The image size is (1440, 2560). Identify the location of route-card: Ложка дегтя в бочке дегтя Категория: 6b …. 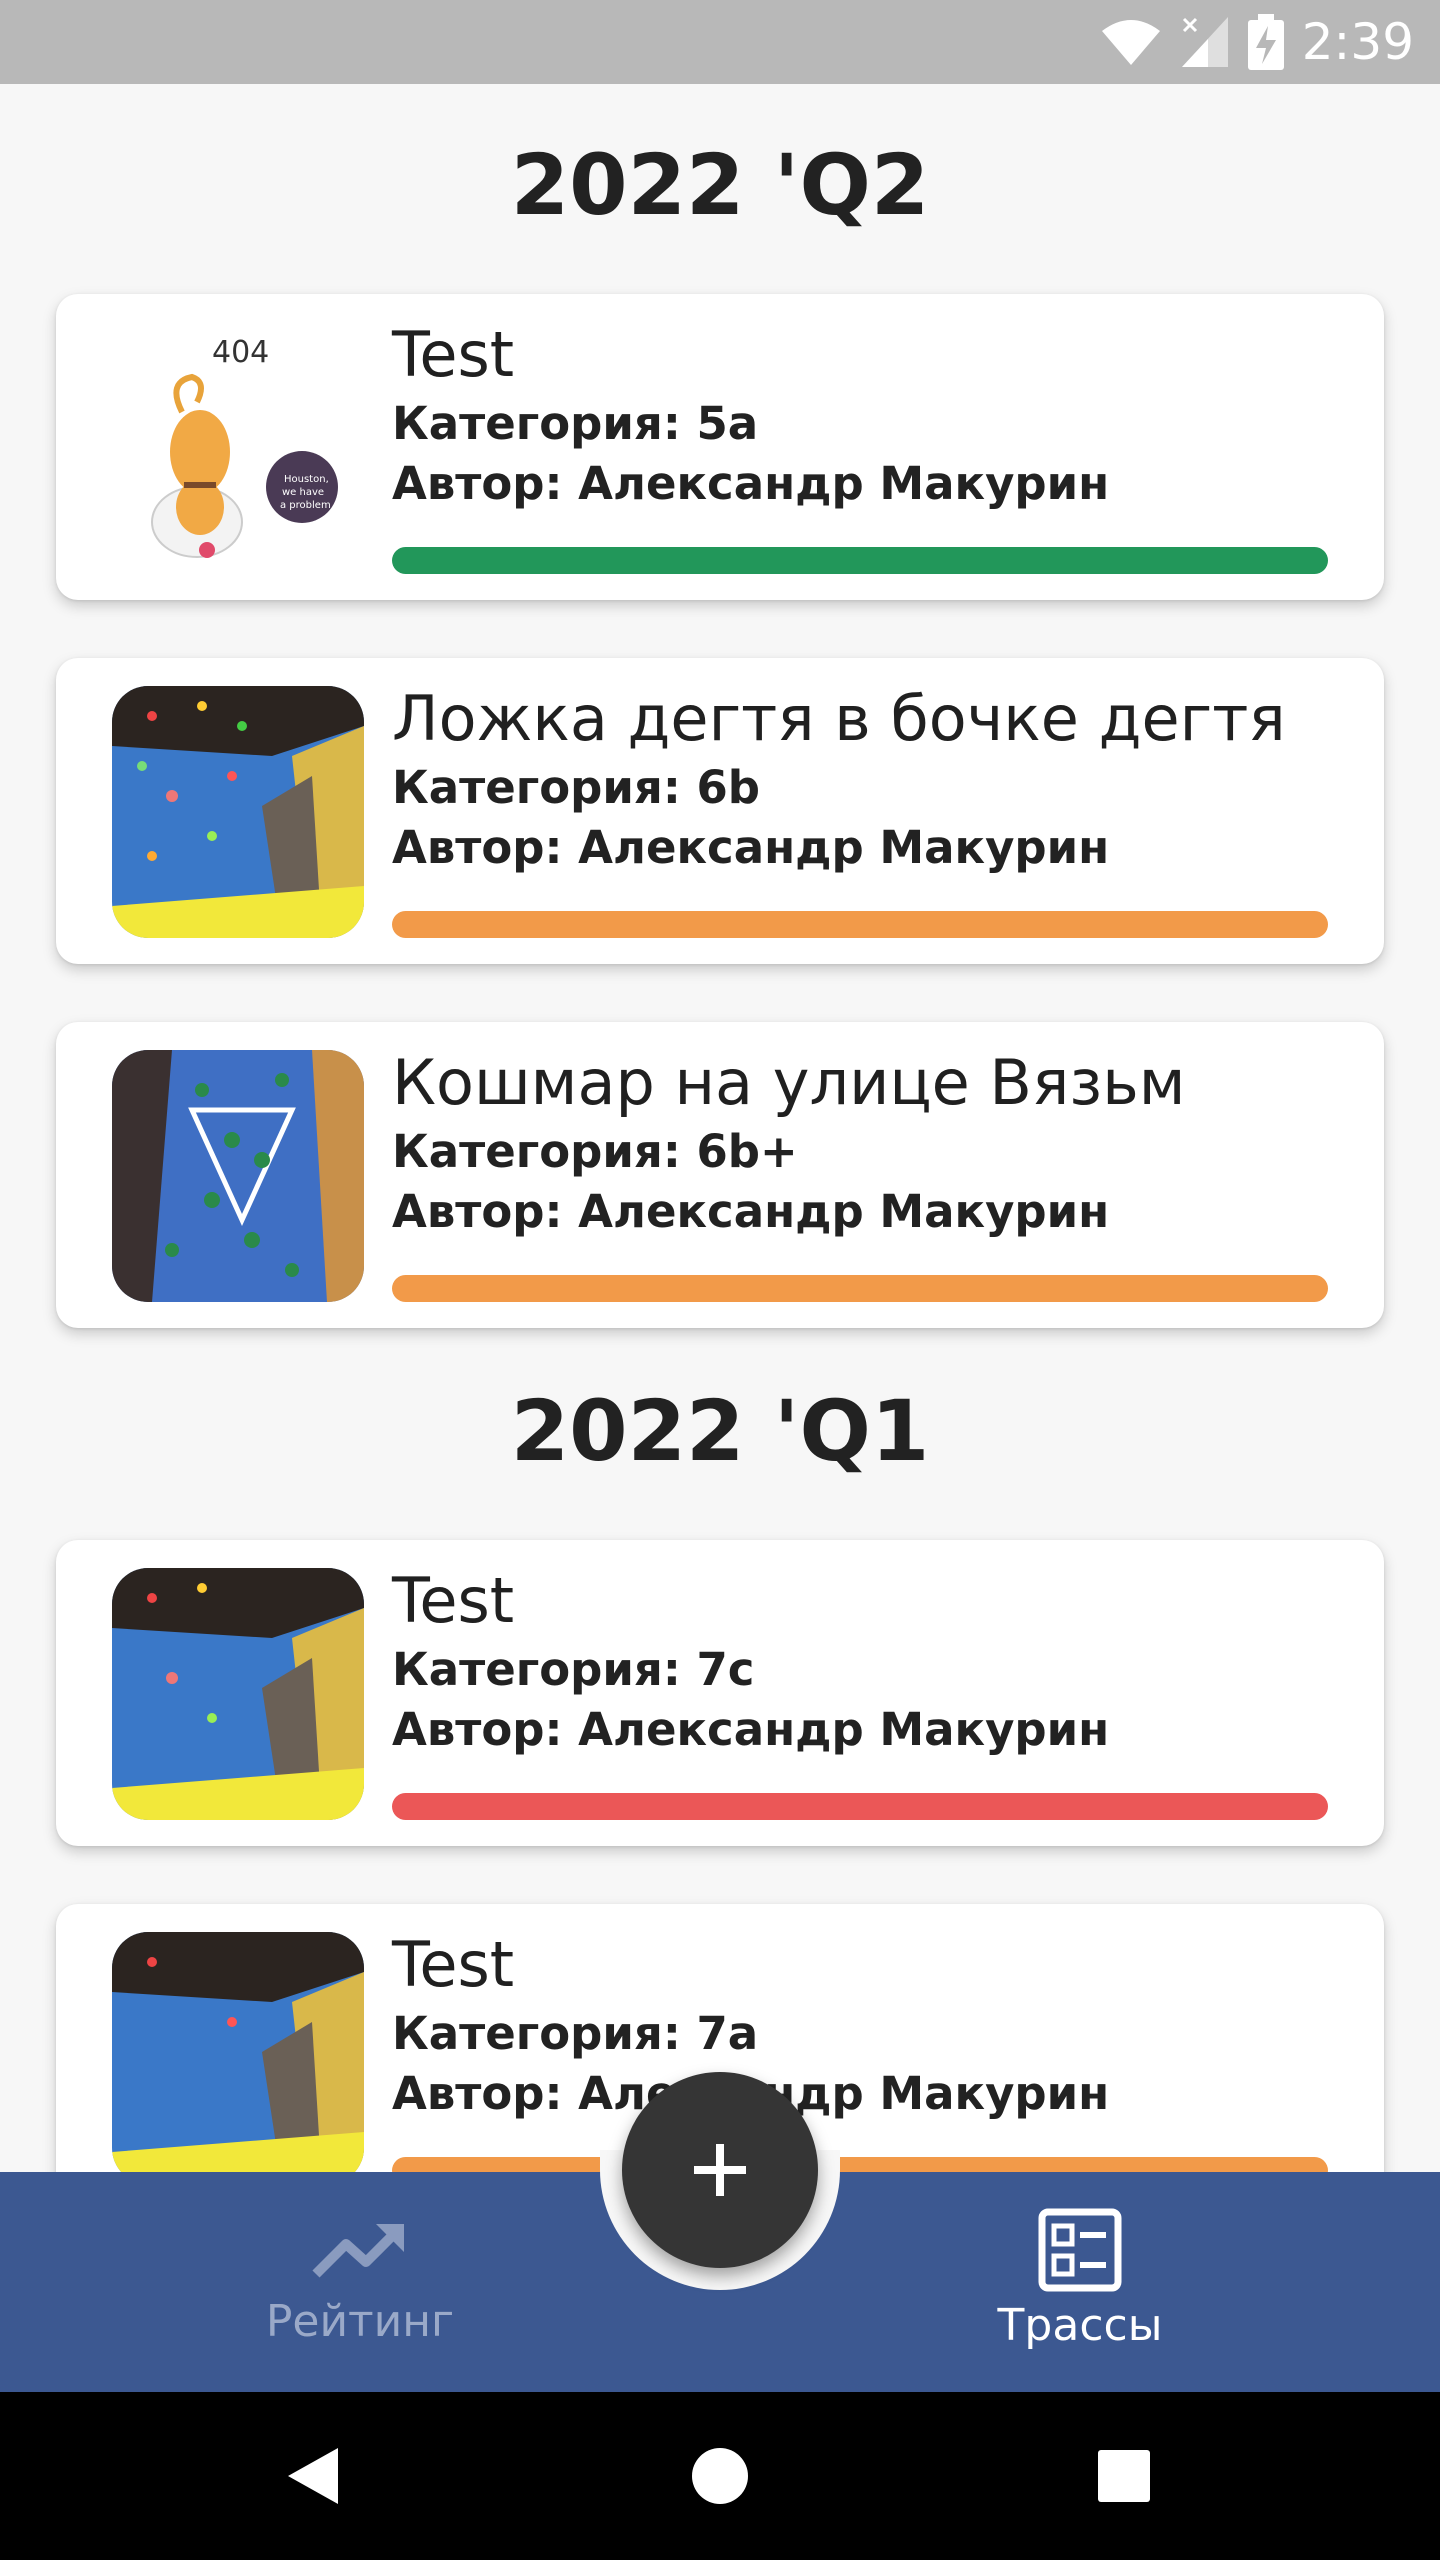
(720, 811).